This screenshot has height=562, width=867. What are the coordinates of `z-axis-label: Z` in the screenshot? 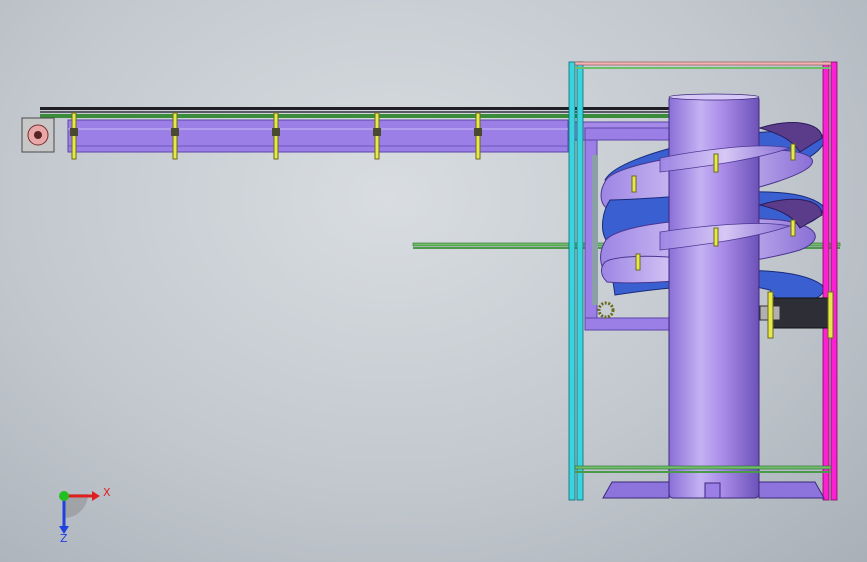 It's located at (64, 538).